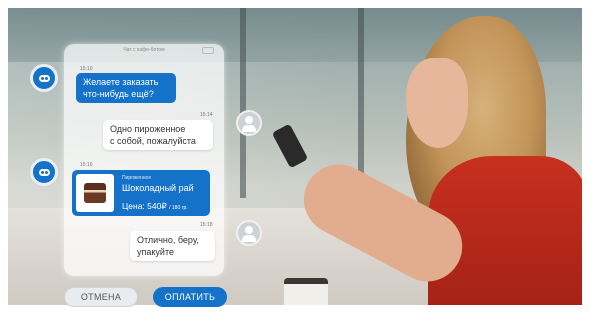  Describe the element at coordinates (206, 225) in the screenshot. I see `message-time: 15:18` at that location.